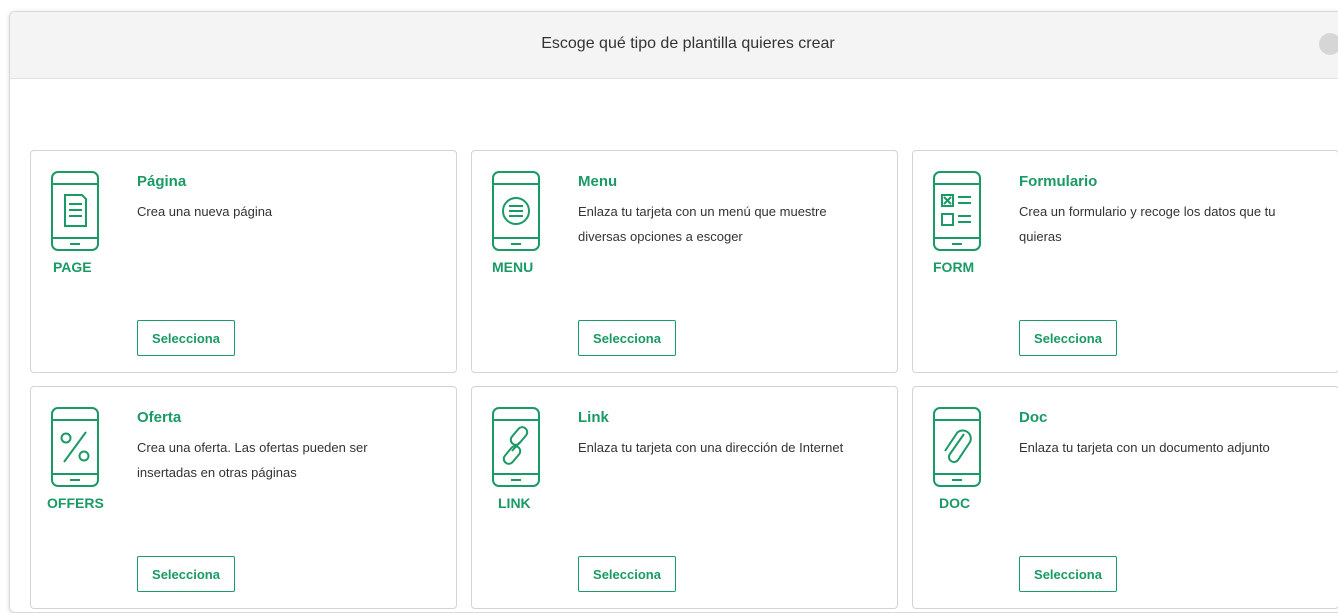  What do you see at coordinates (515, 459) in the screenshot?
I see `link-icon: LINK` at bounding box center [515, 459].